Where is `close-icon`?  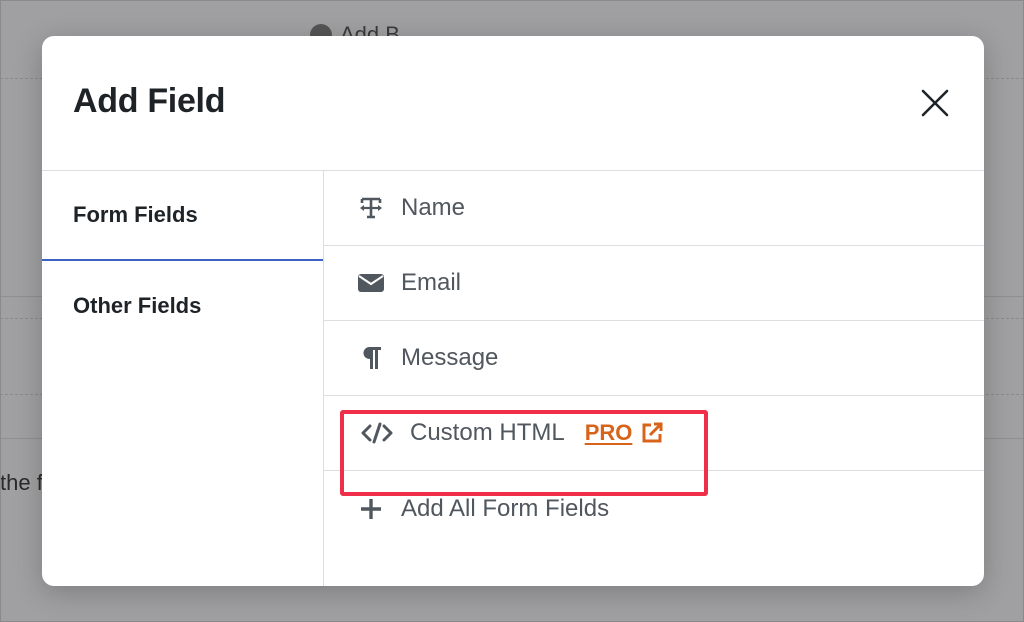 close-icon is located at coordinates (935, 103).